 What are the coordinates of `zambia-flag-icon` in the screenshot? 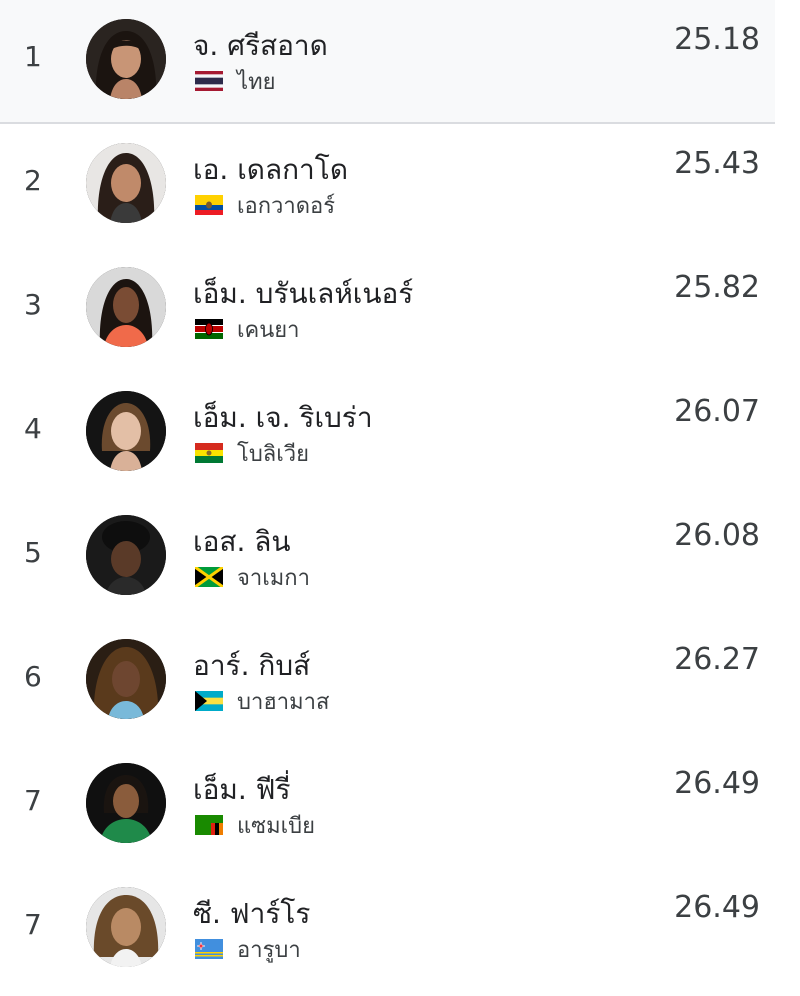 It's located at (209, 825).